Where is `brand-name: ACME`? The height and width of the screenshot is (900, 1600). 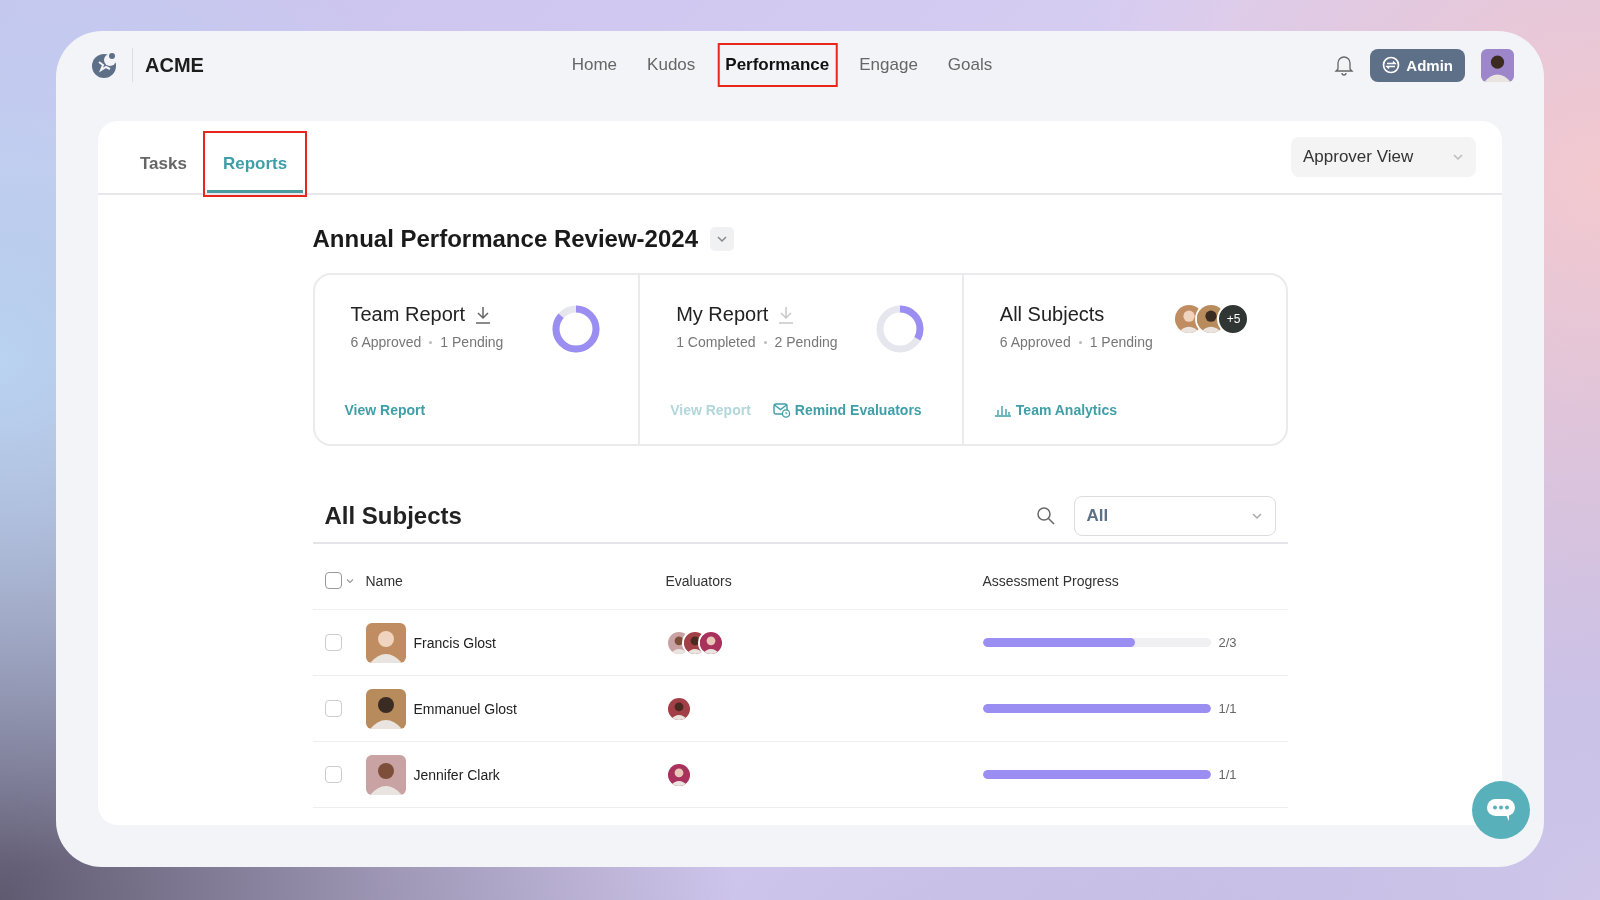
brand-name: ACME is located at coordinates (174, 65).